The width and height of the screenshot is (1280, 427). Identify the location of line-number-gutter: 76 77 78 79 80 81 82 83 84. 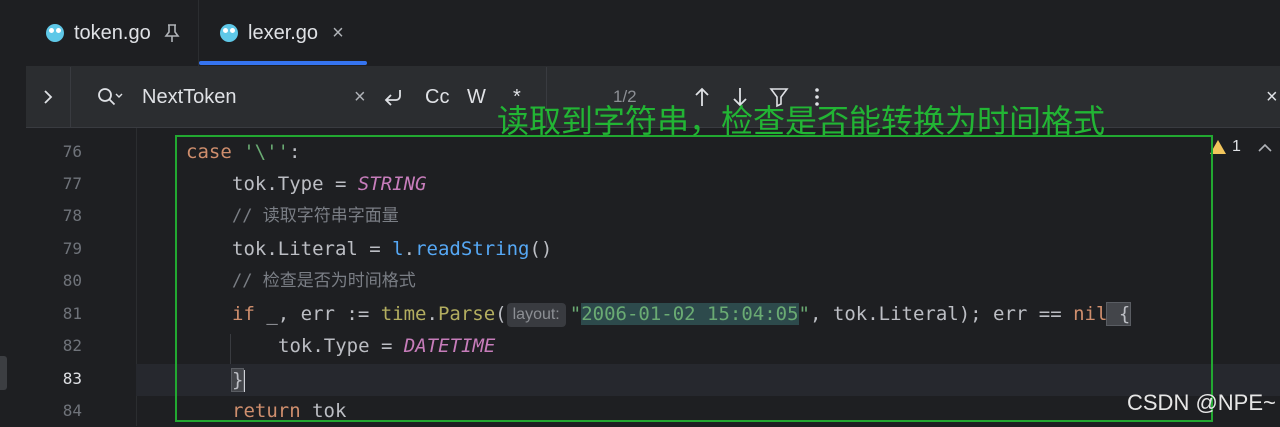
(81, 277).